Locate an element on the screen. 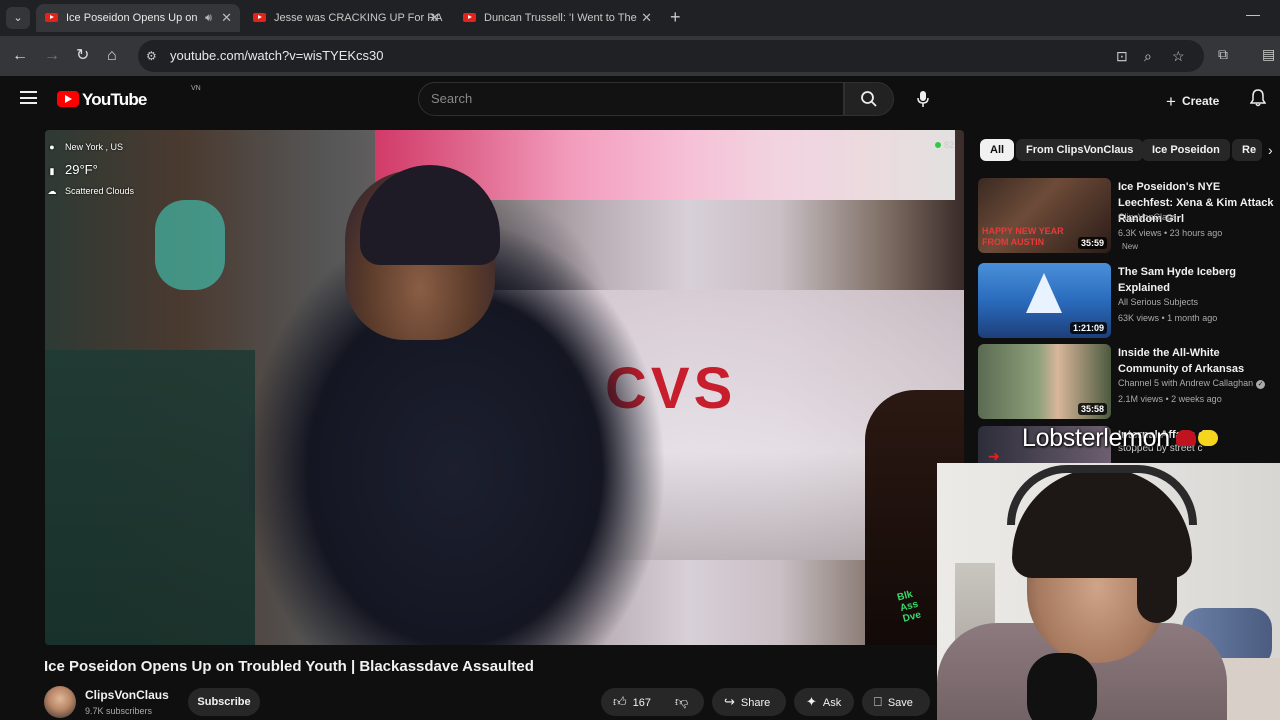 The image size is (1280, 720). share-button: ↪ Share is located at coordinates (749, 702).